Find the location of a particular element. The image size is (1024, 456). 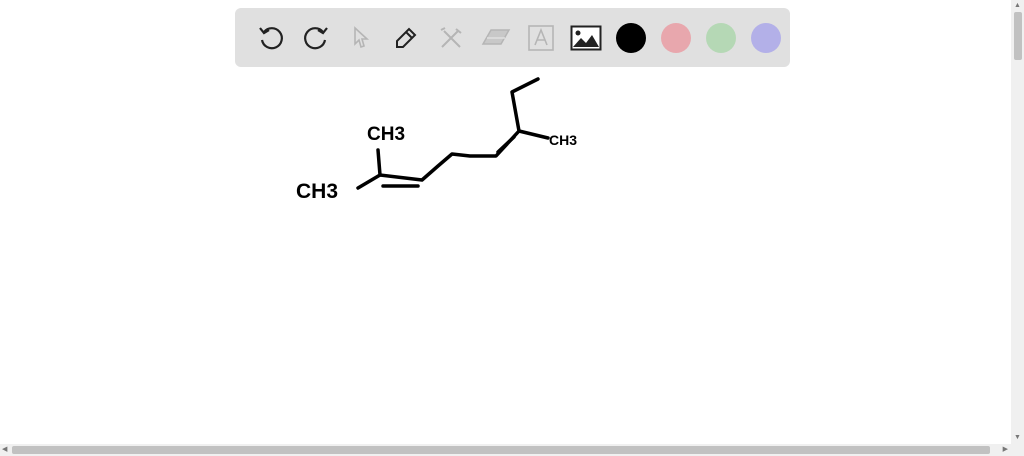

horizontal-scroll-thumb is located at coordinates (501, 450).